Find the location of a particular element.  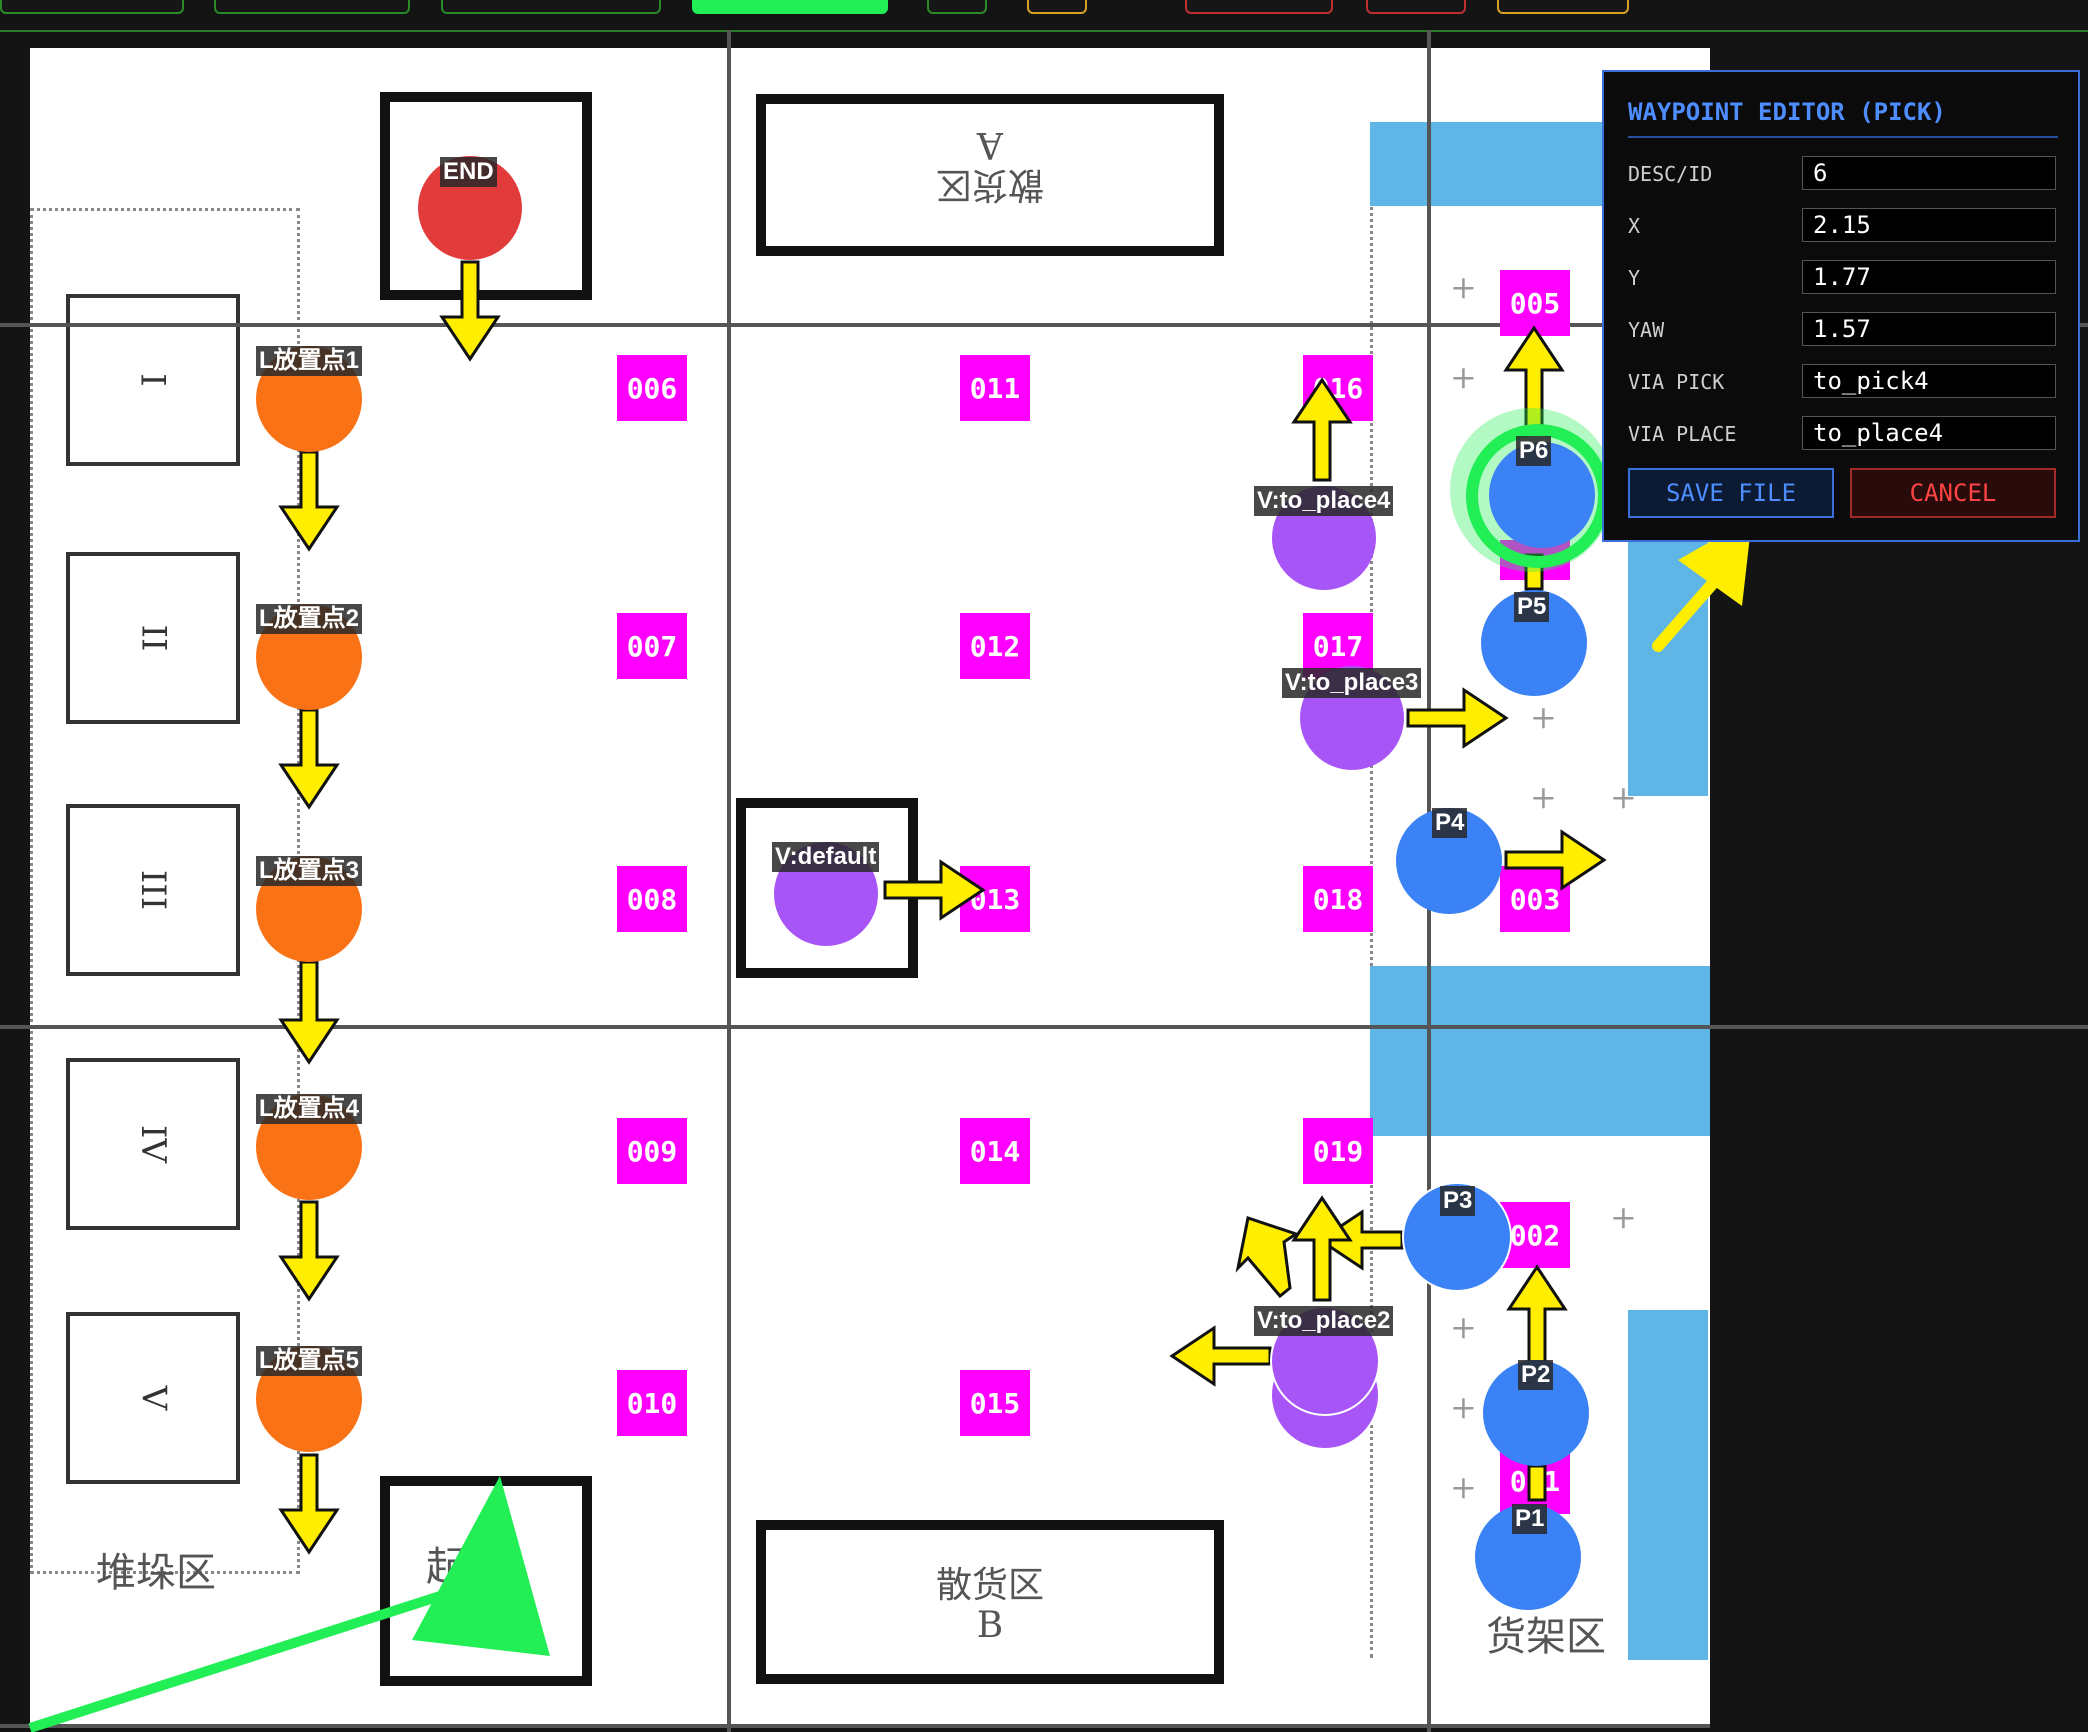

pick-waypoint-label: P2 is located at coordinates (1536, 1375).